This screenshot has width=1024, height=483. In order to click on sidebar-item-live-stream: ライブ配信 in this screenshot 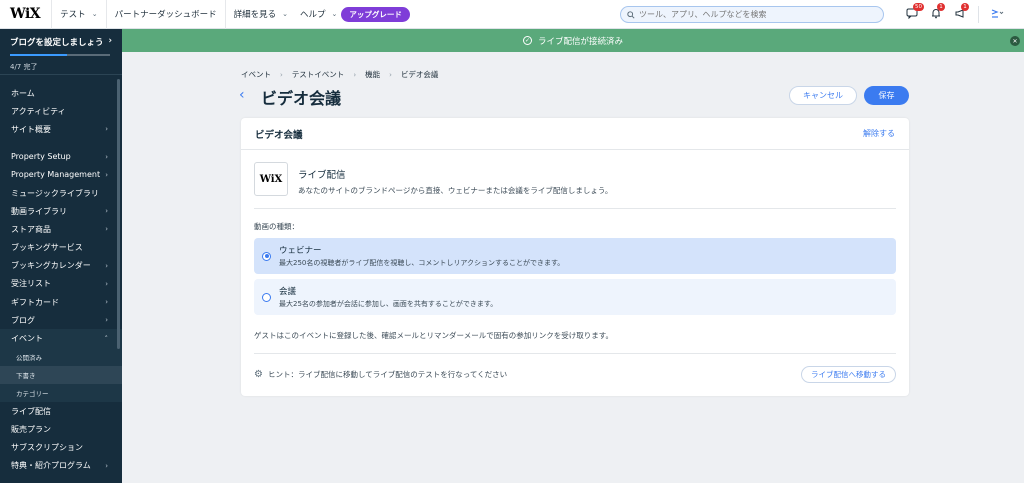, I will do `click(61, 411)`.